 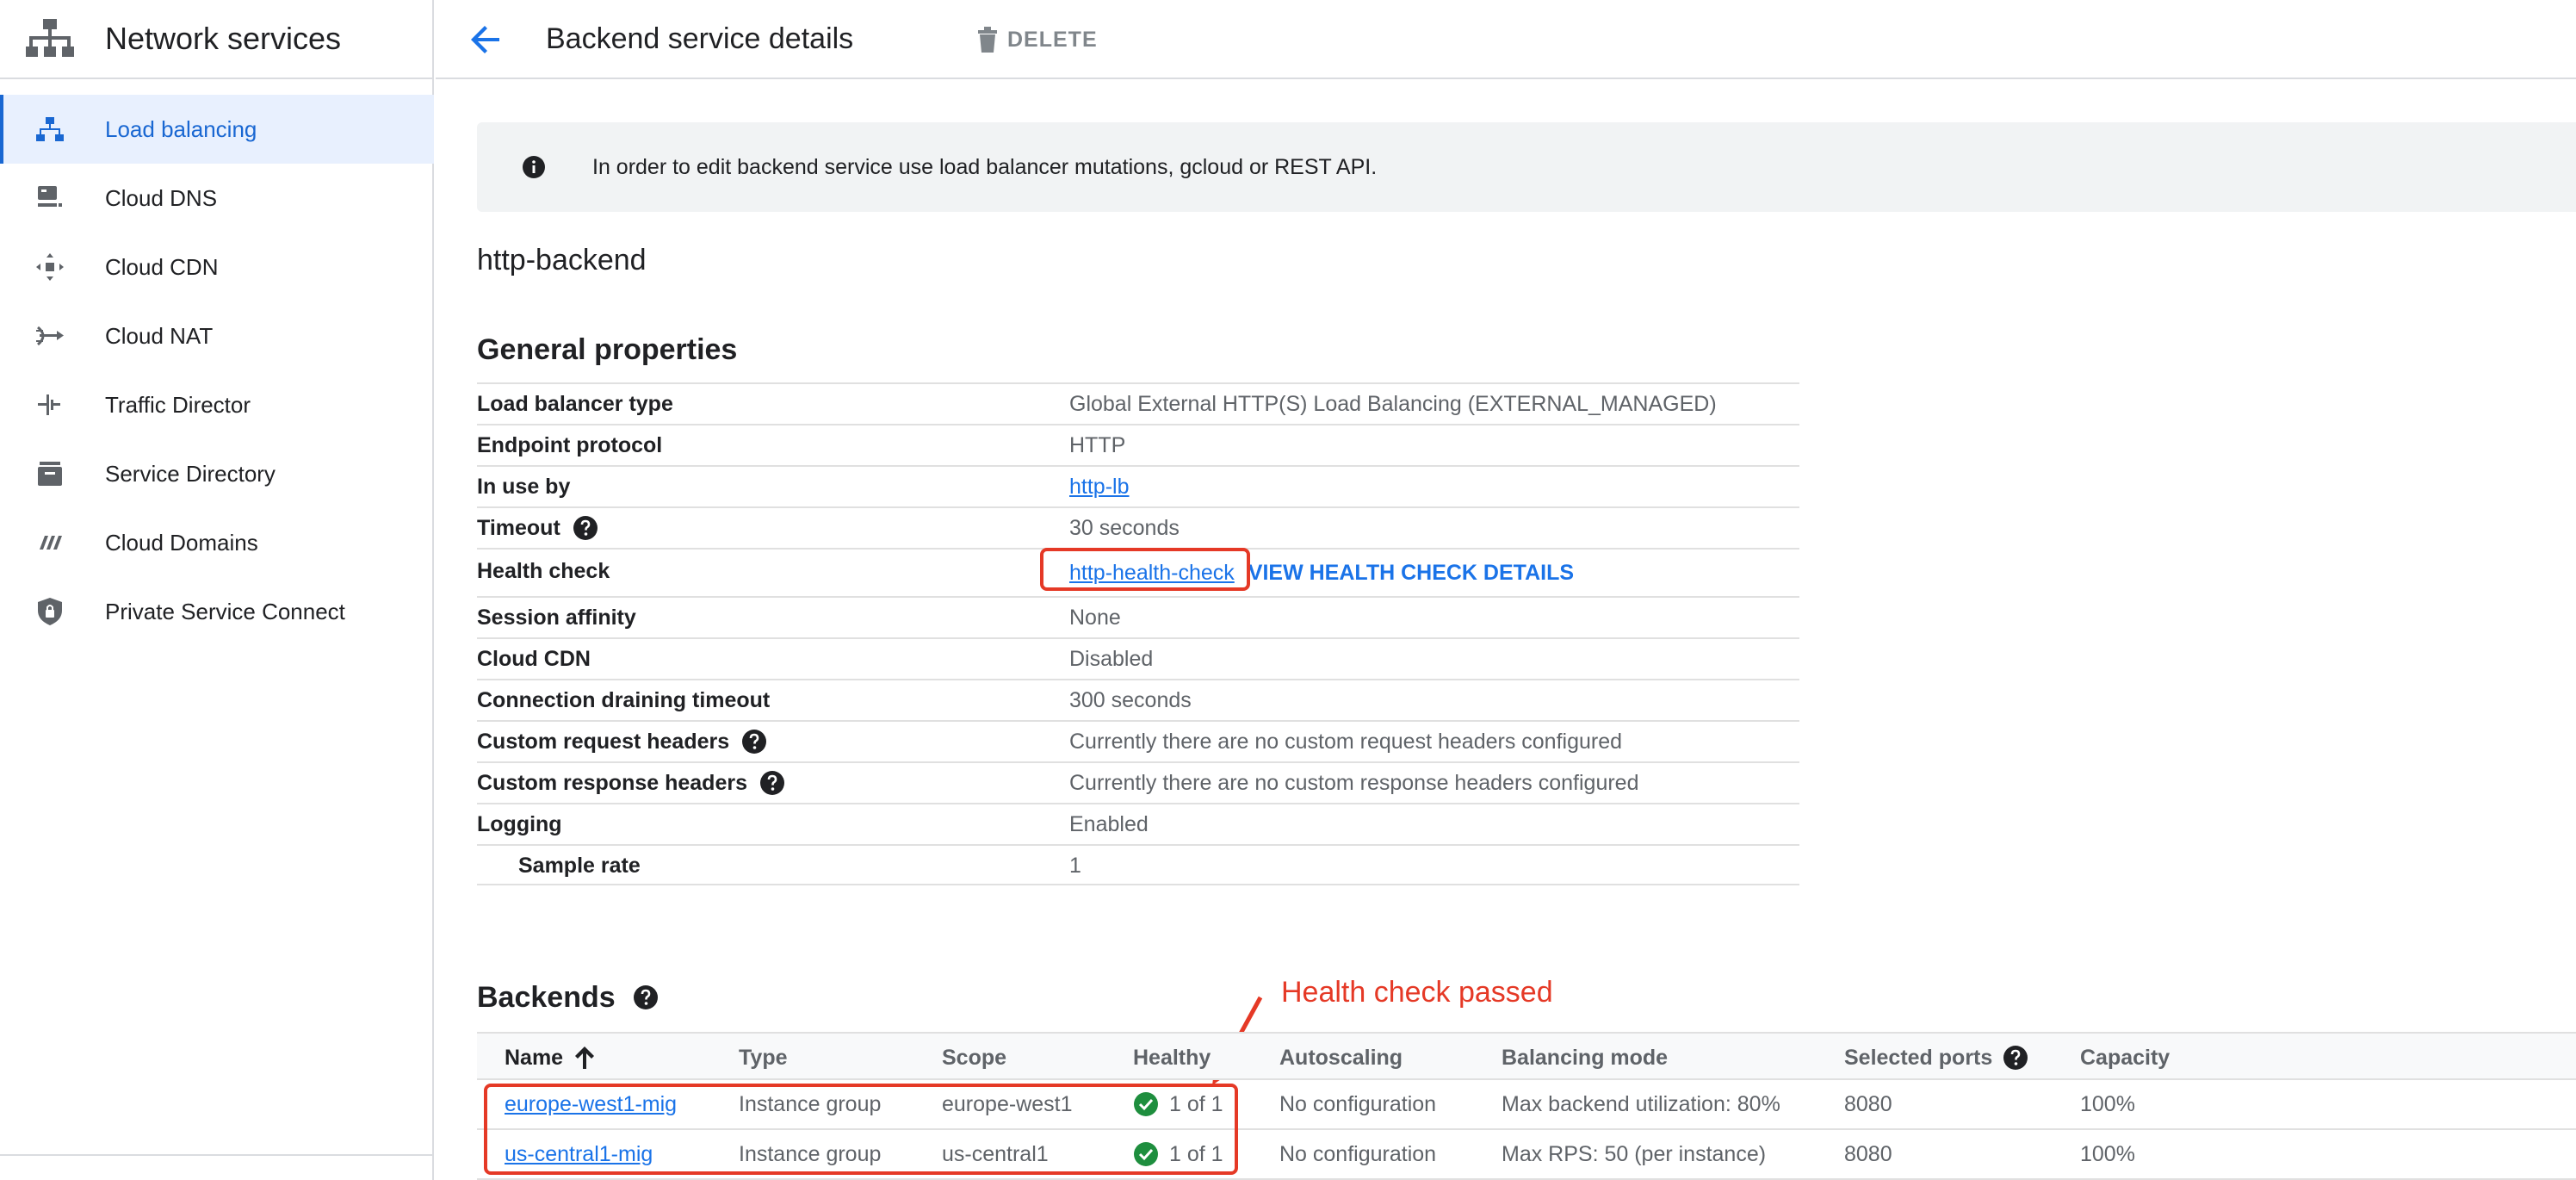 I want to click on property-key: Sample rate, so click(x=579, y=866).